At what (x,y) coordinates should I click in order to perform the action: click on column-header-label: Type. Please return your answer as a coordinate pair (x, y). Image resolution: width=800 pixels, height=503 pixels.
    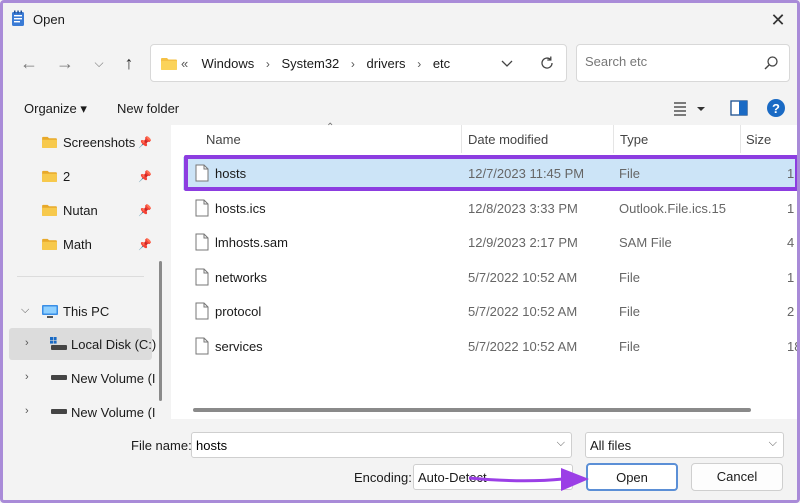
    Looking at the image, I should click on (634, 139).